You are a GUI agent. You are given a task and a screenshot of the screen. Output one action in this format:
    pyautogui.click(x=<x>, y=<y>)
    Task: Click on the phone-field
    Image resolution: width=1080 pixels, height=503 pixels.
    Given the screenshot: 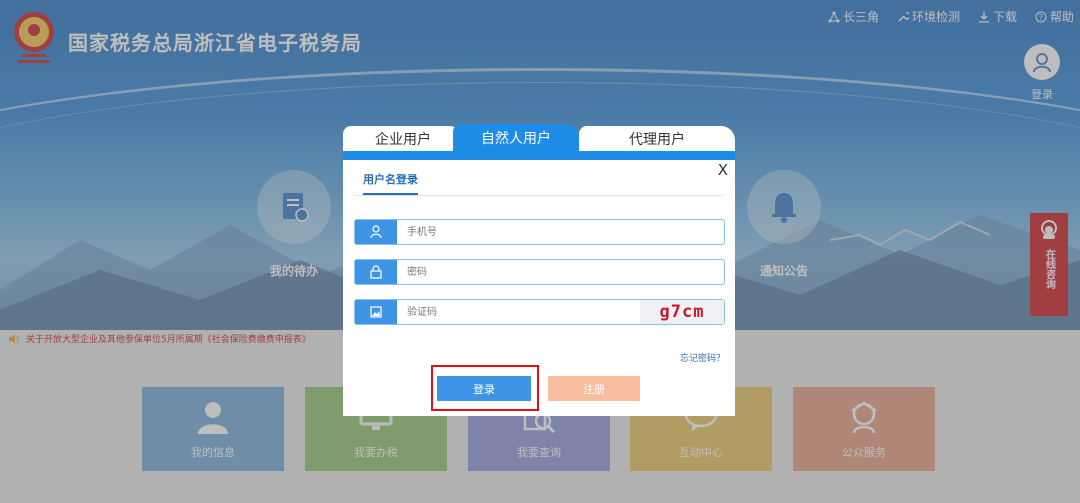 What is the action you would take?
    pyautogui.click(x=539, y=232)
    